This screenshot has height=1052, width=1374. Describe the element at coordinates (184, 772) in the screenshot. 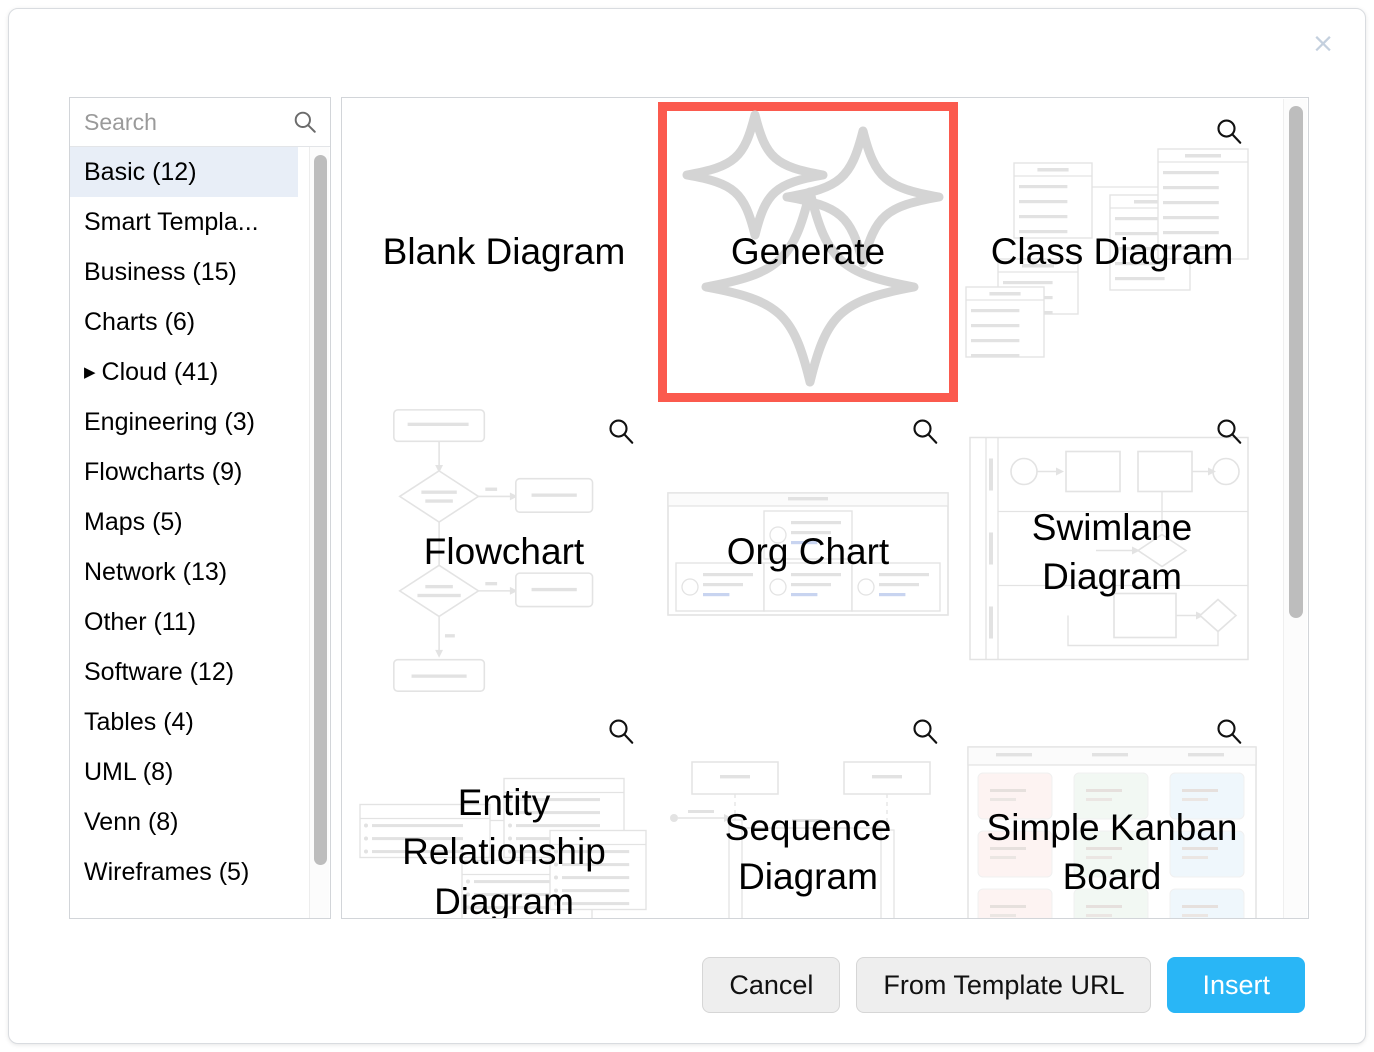

I see `sidebar-item-uml-8: UML (8)` at that location.